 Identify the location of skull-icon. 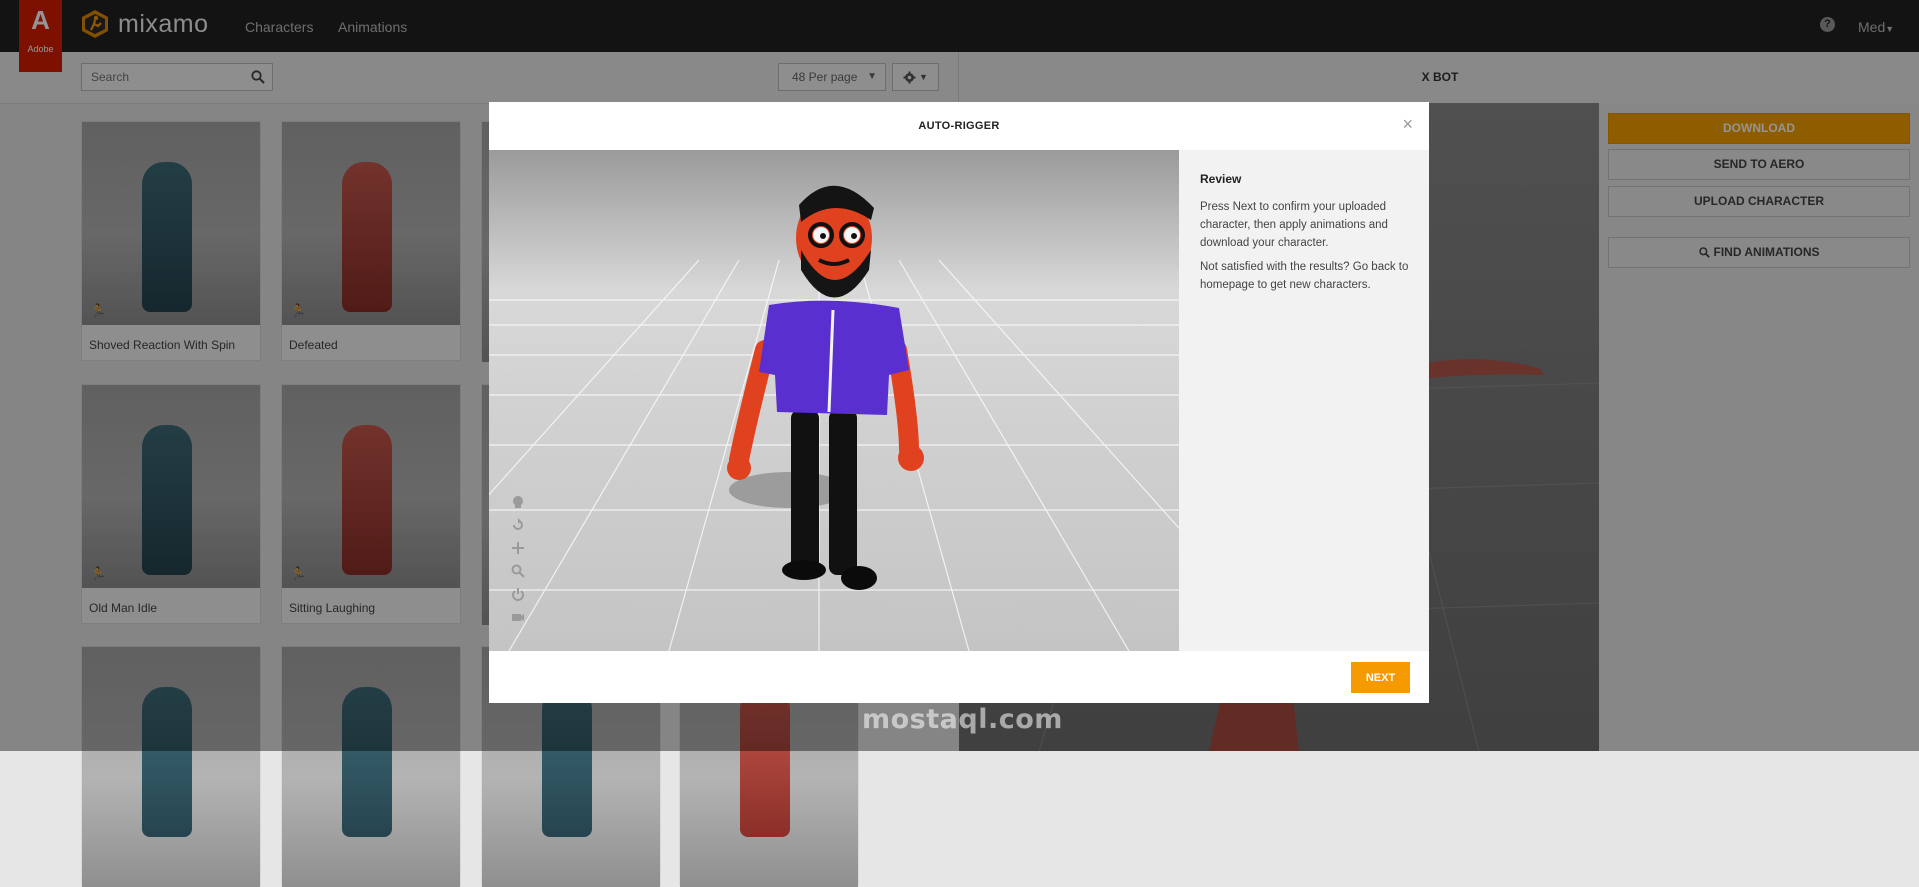
(518, 502).